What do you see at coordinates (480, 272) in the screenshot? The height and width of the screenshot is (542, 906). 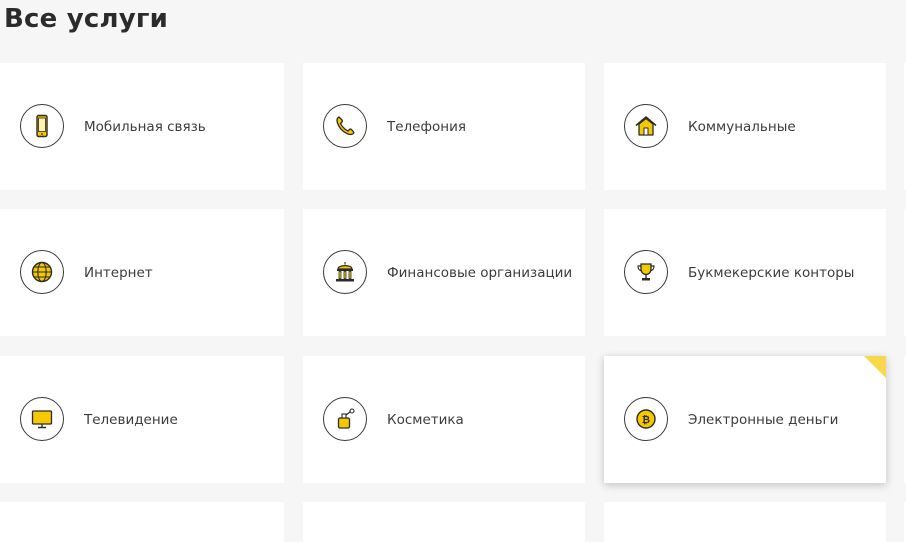 I see `service-label: Финансовые организации` at bounding box center [480, 272].